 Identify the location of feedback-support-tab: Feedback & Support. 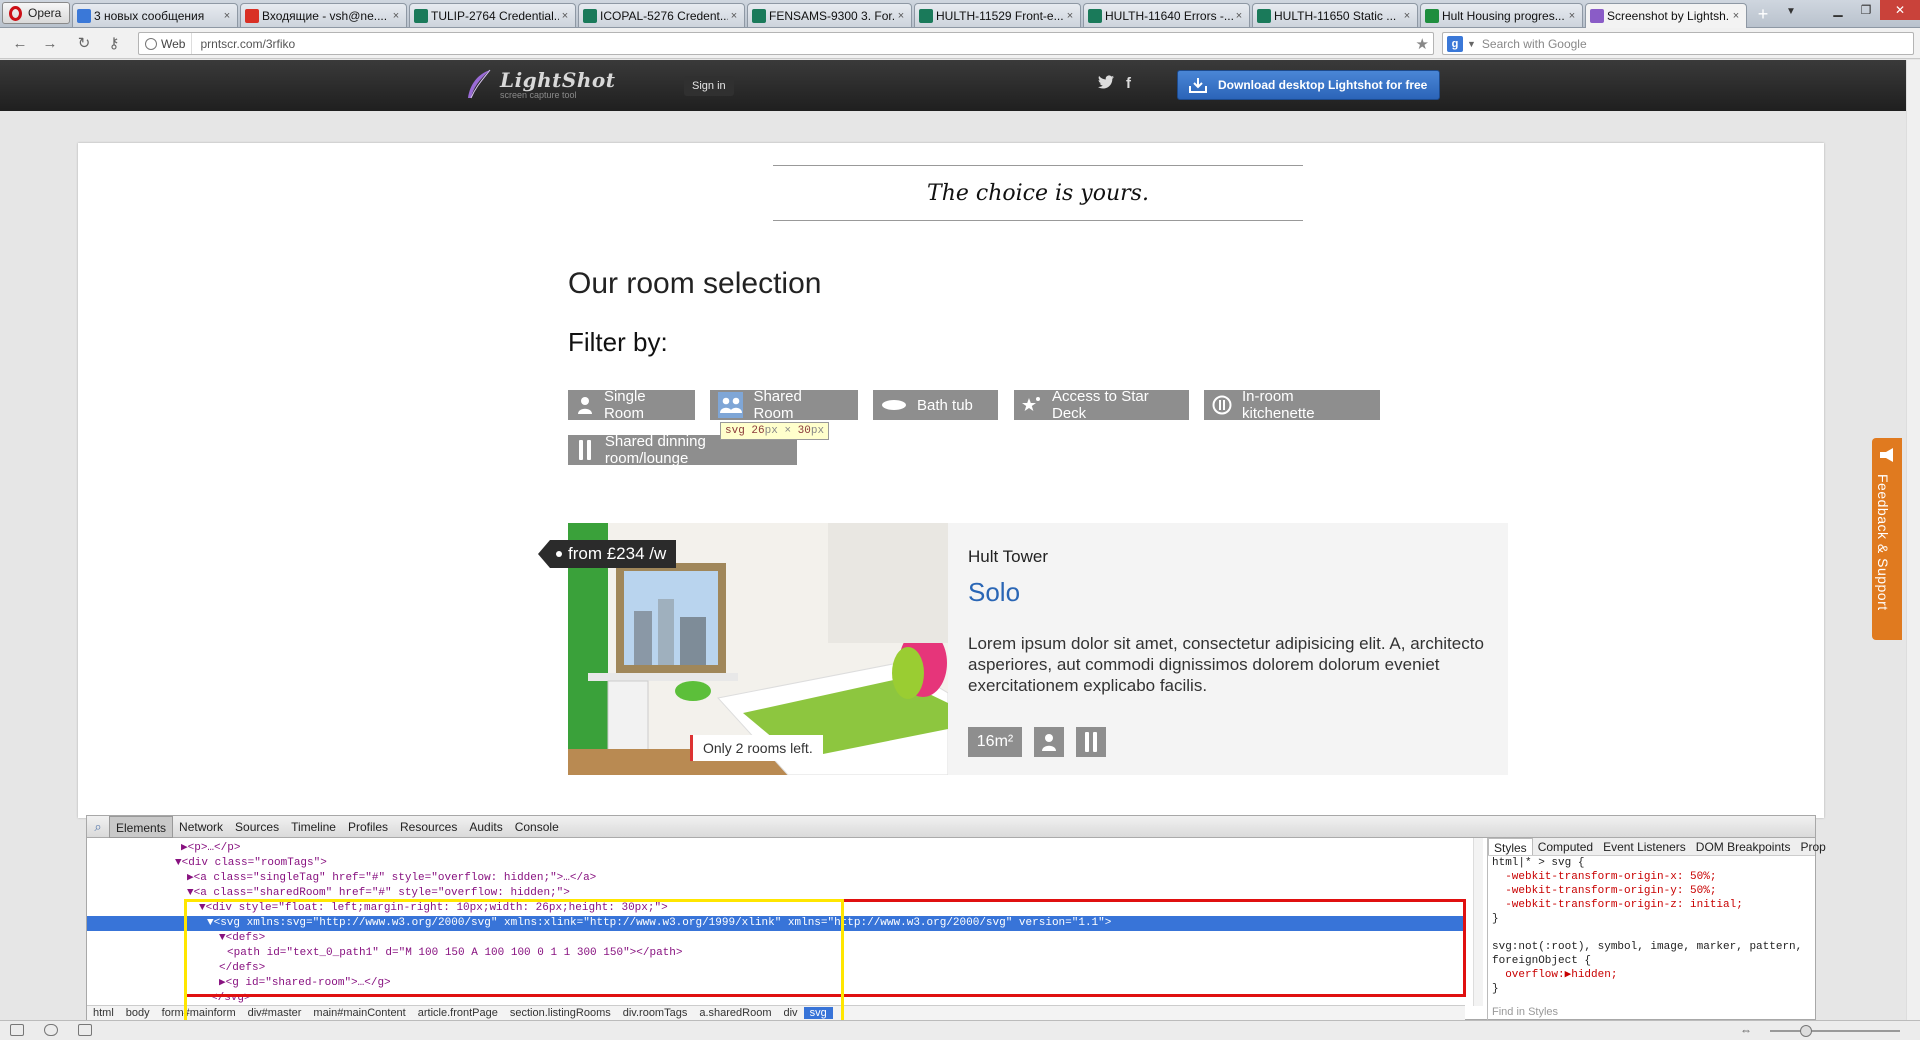
(1887, 539).